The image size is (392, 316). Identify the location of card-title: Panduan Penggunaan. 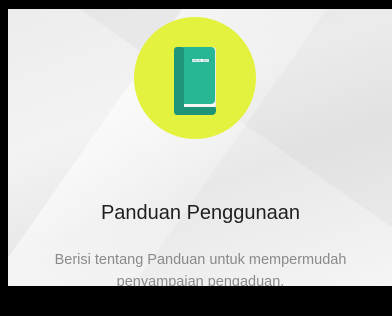
(200, 213).